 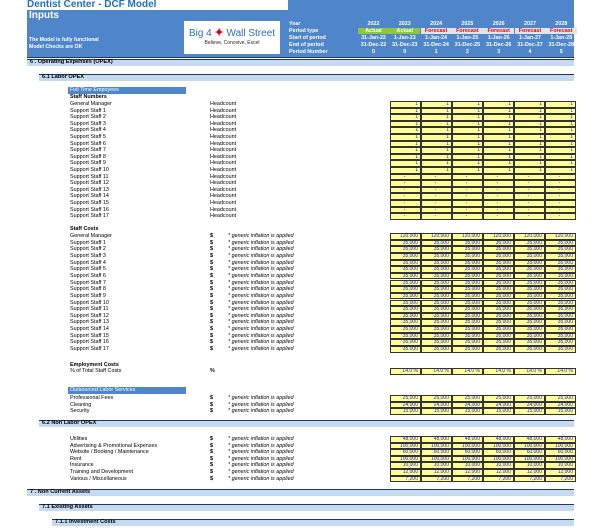 I want to click on staff-cost-input: 120,000, so click(x=529, y=236).